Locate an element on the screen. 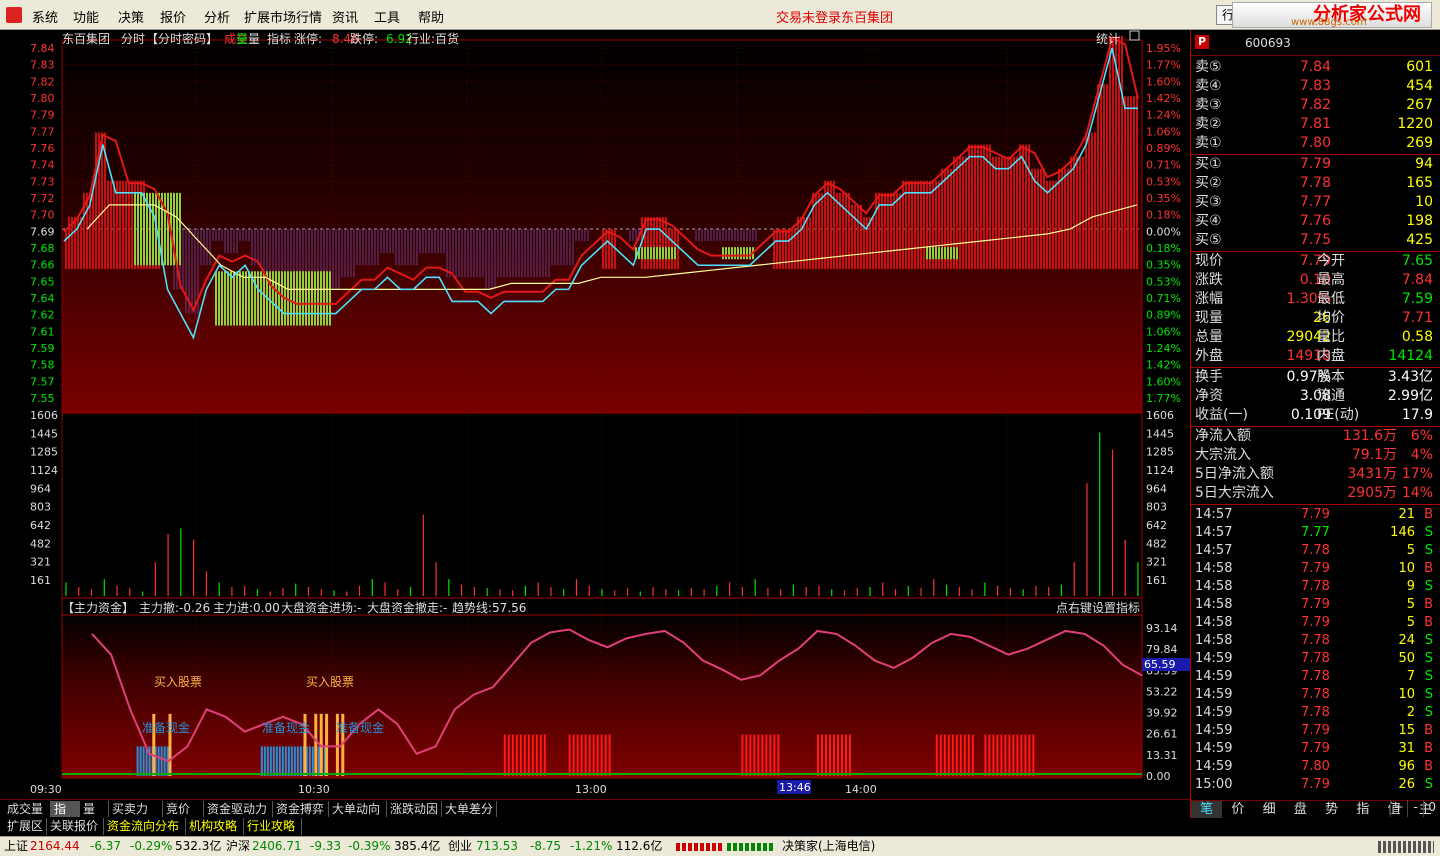  tab-2: 量比 is located at coordinates (94, 816).